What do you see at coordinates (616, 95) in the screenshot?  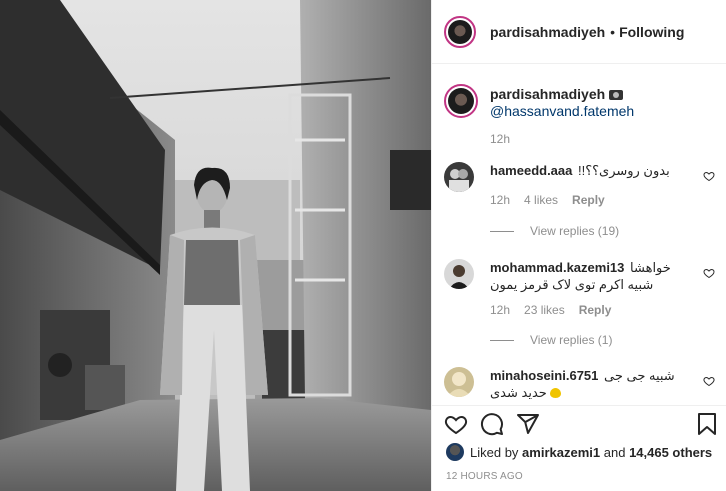 I see `camera-icon` at bounding box center [616, 95].